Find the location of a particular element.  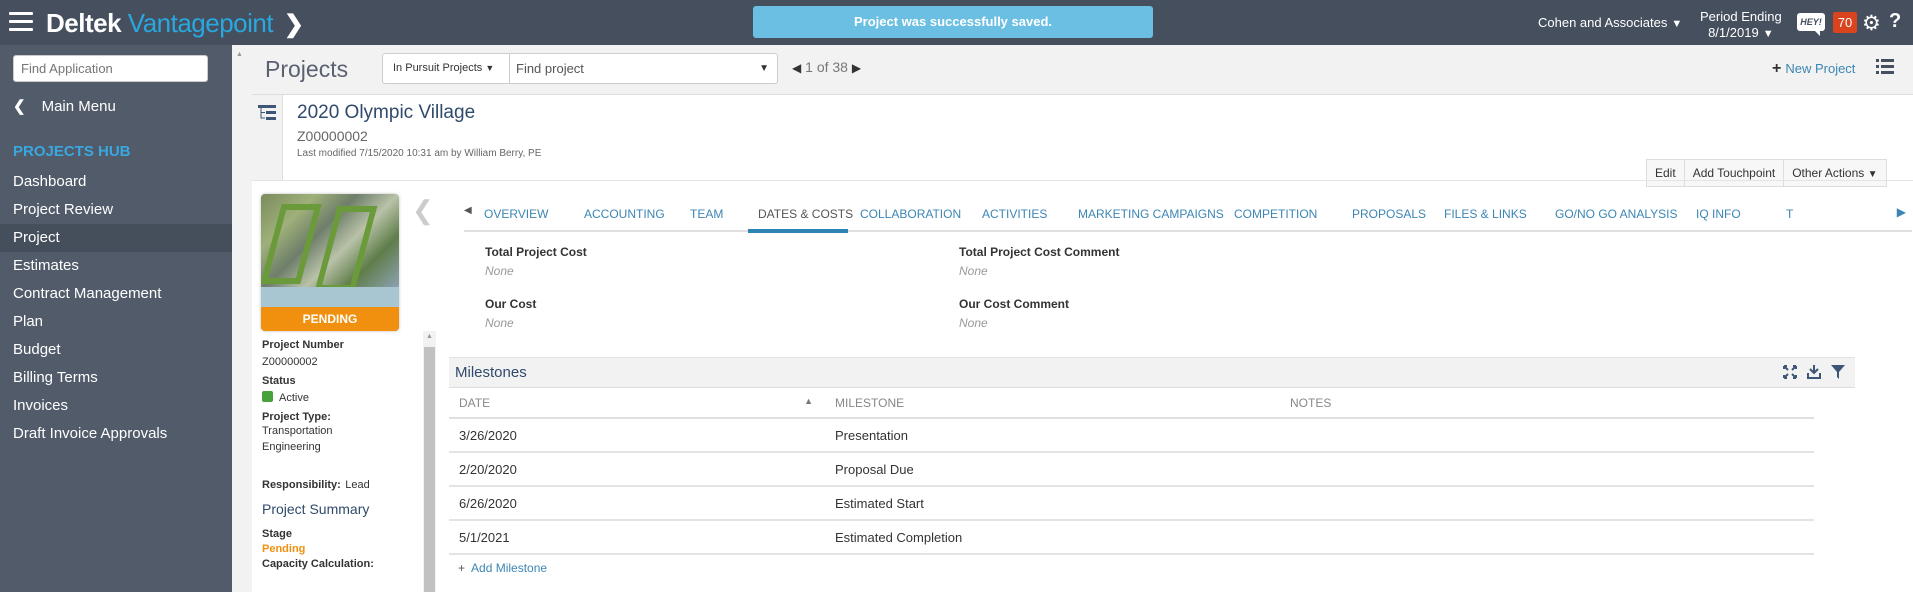

record-icon-column is located at coordinates (267, 137).